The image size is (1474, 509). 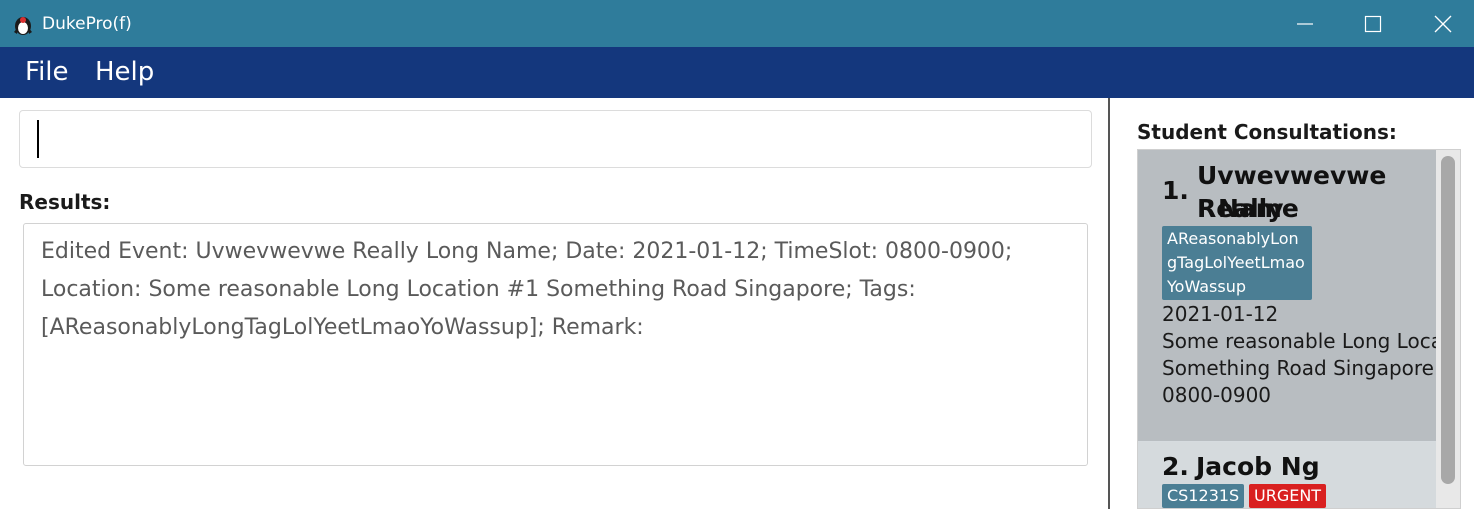 I want to click on menu-file: File, so click(x=47, y=72).